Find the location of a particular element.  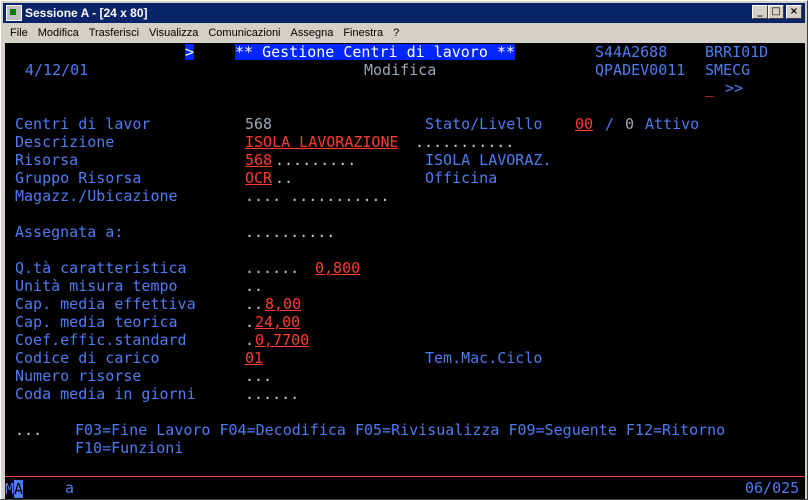

numero-label: Numero risorse is located at coordinates (78, 376).